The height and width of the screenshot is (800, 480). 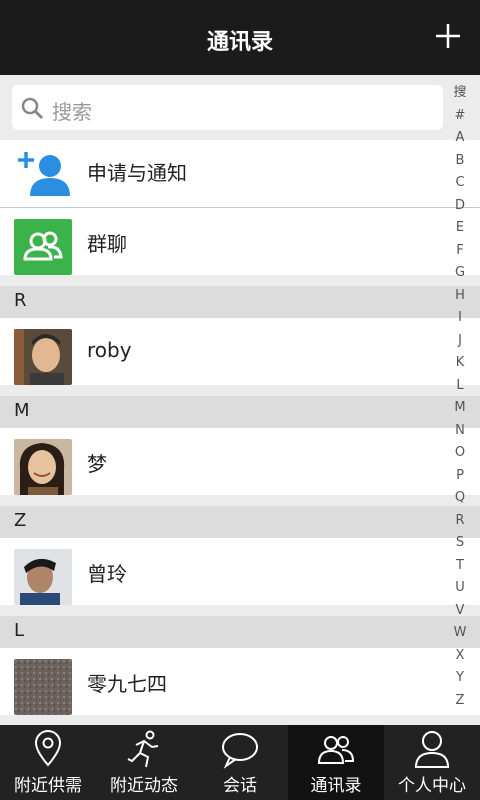 I want to click on index-letter: Q, so click(x=460, y=498).